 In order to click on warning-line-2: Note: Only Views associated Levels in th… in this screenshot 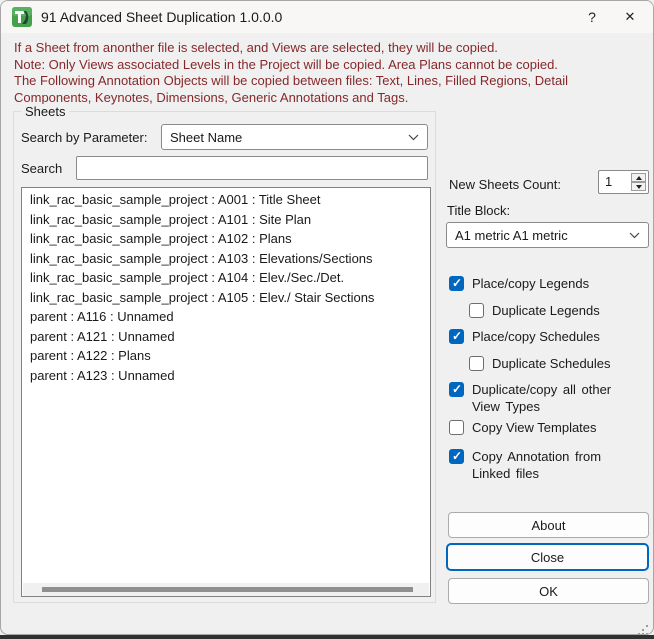, I will do `click(286, 64)`.